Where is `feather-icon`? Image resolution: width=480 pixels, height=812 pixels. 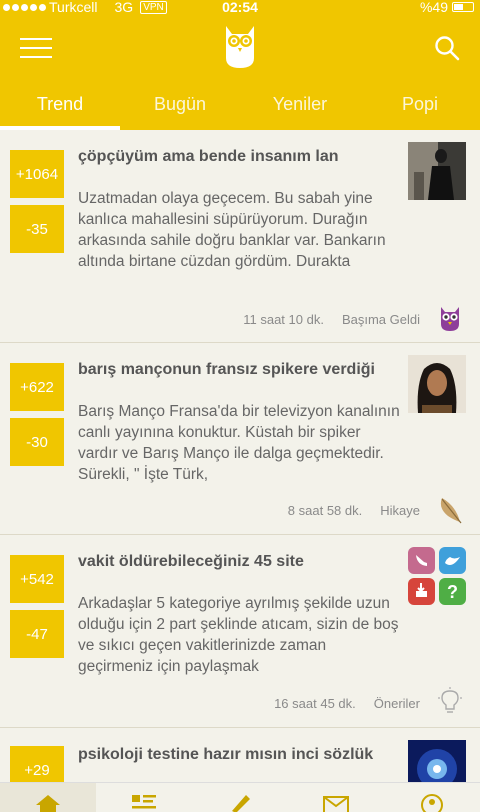
feather-icon is located at coordinates (451, 511).